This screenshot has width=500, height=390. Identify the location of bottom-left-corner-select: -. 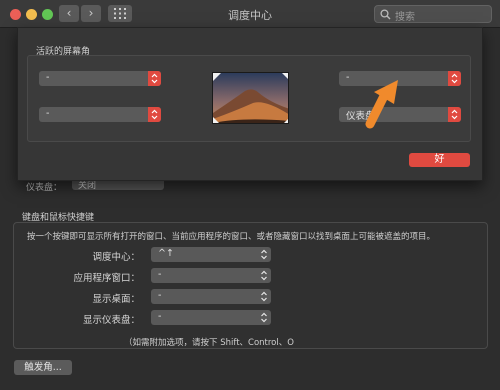
(100, 114).